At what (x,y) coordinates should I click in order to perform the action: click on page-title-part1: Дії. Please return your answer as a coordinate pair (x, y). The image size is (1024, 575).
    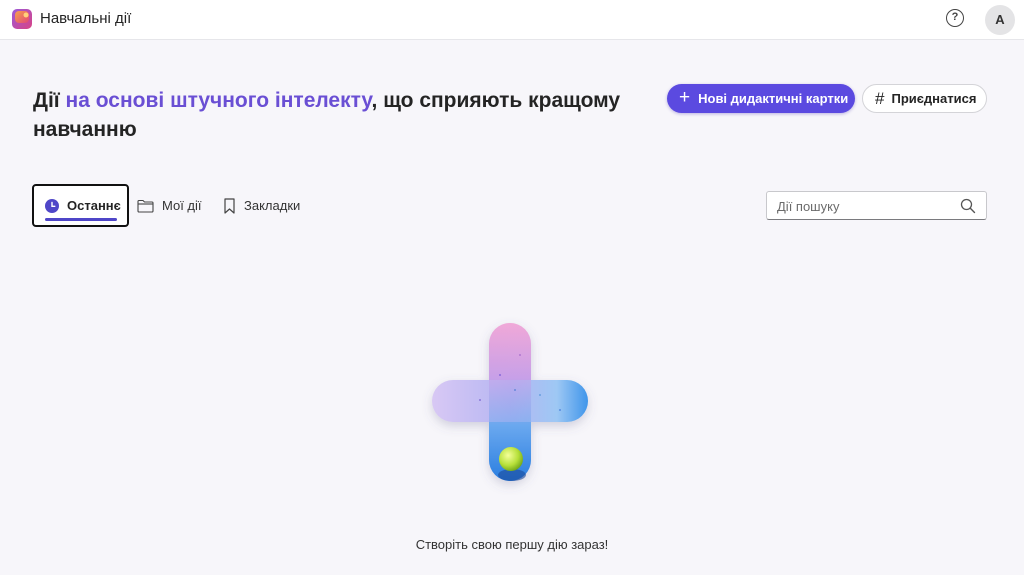
    Looking at the image, I should click on (49, 100).